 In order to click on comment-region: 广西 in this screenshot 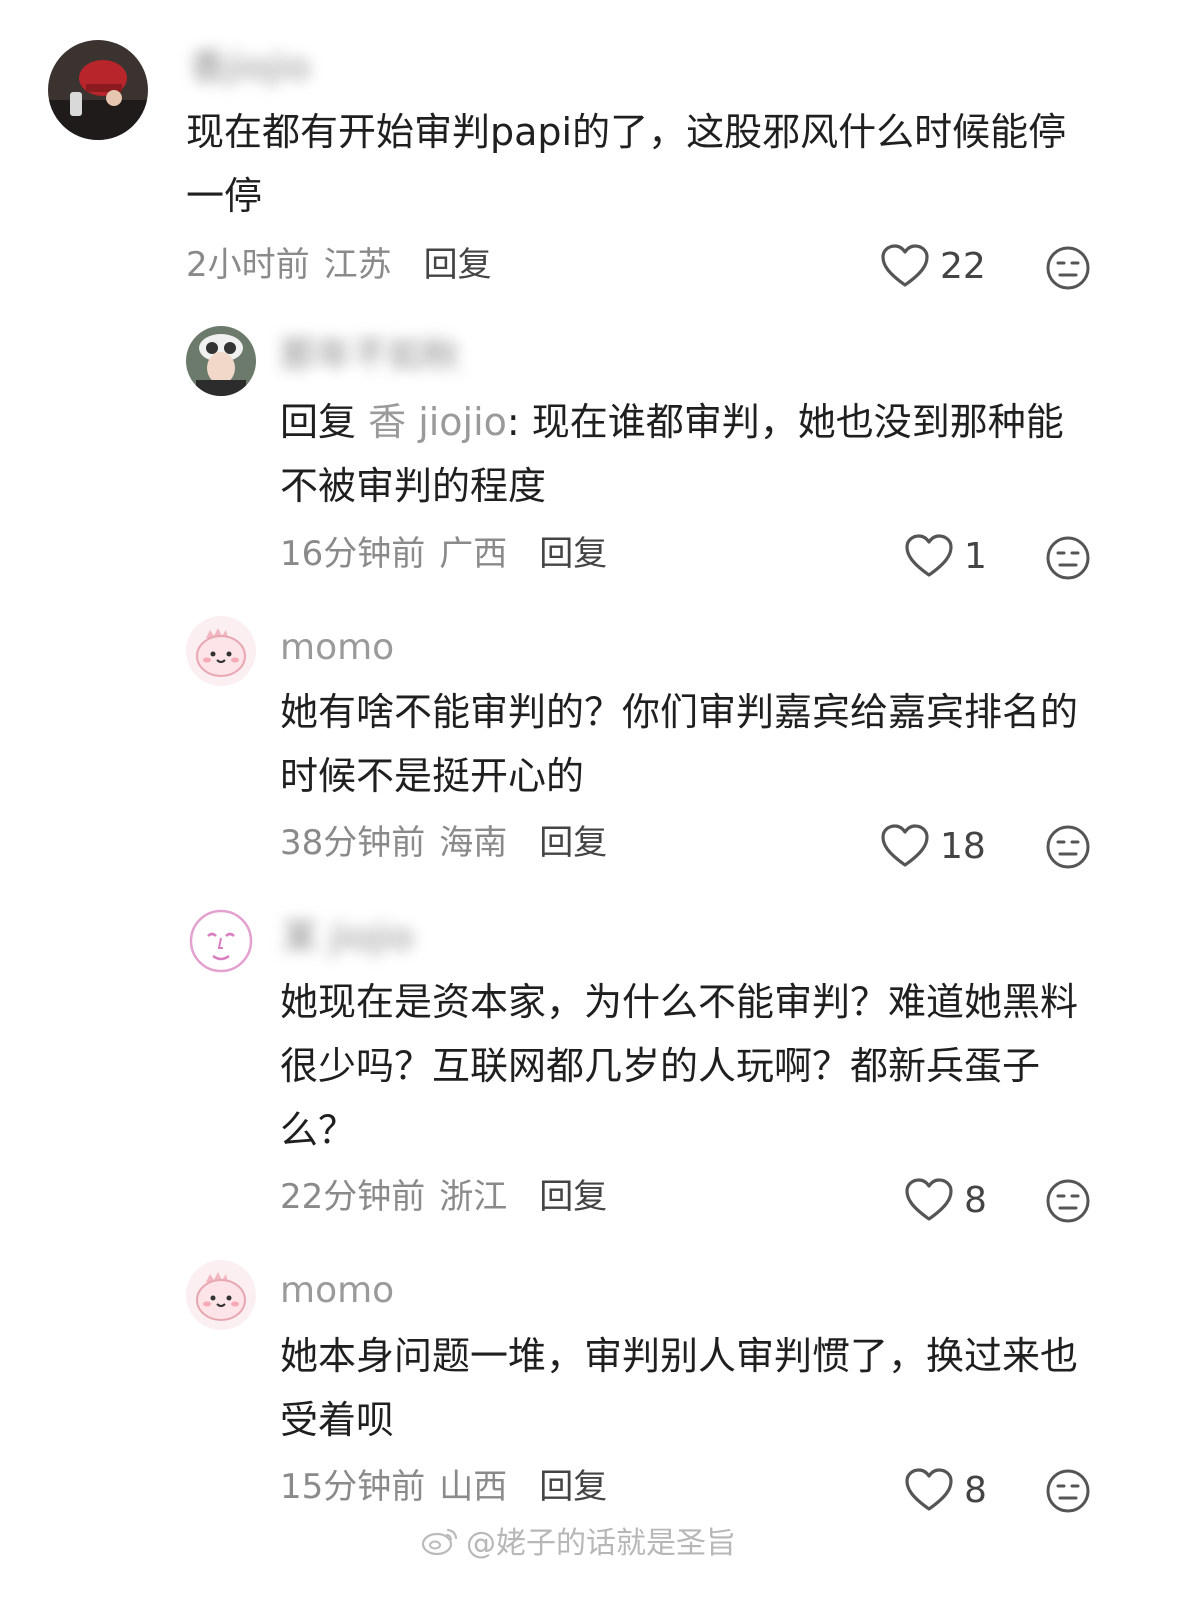, I will do `click(473, 554)`.